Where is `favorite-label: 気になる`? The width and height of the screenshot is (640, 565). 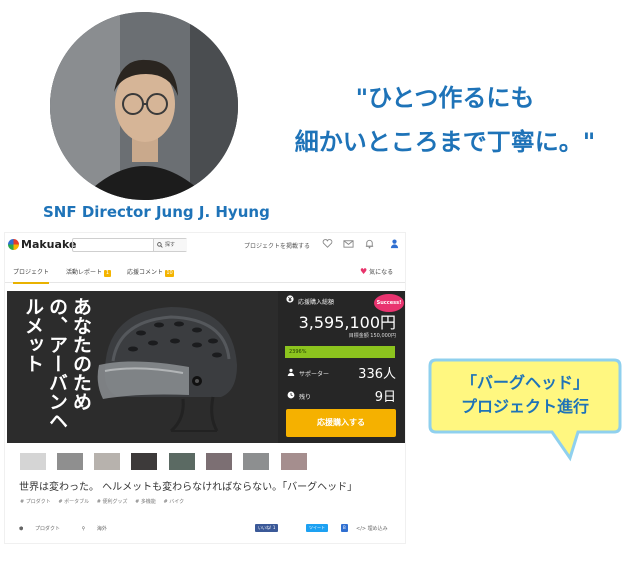
favorite-label: 気になる is located at coordinates (381, 272).